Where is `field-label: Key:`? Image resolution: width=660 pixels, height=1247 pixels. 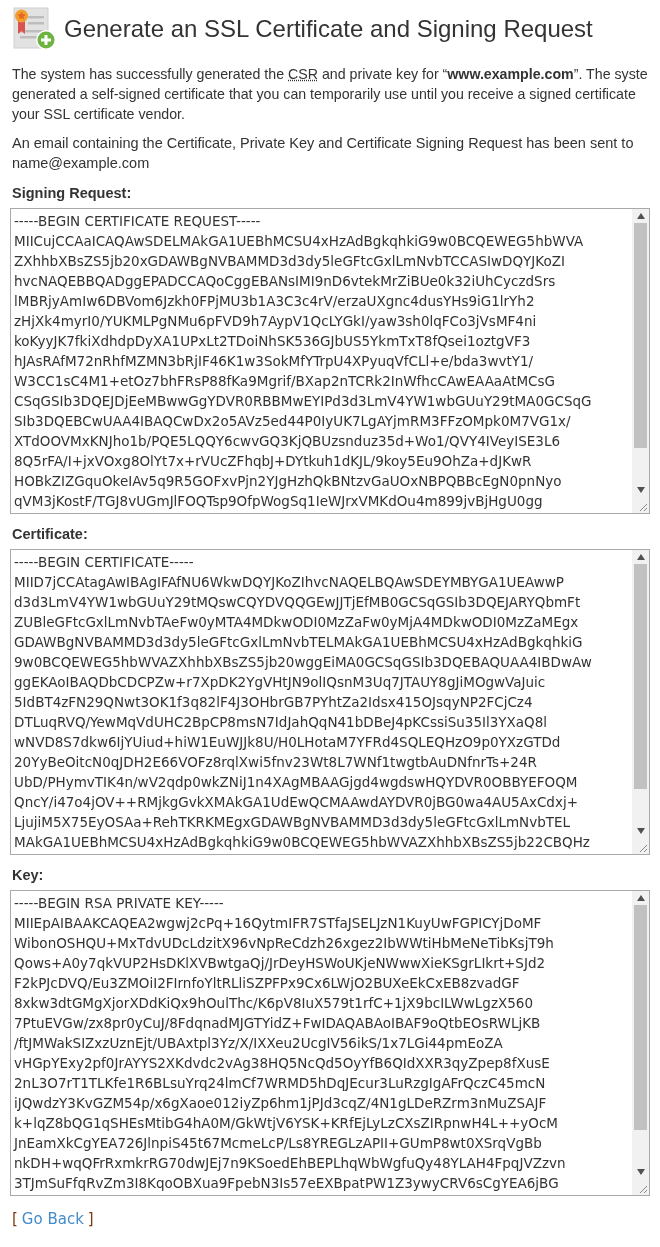 field-label: Key: is located at coordinates (28, 875).